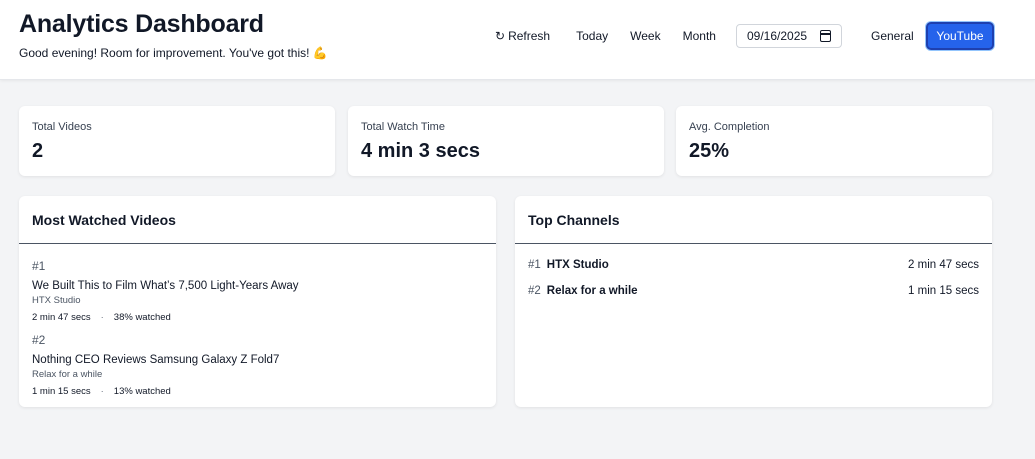 This screenshot has width=1035, height=459. Describe the element at coordinates (943, 291) in the screenshot. I see `channel-time: 1 min 15 secs` at that location.